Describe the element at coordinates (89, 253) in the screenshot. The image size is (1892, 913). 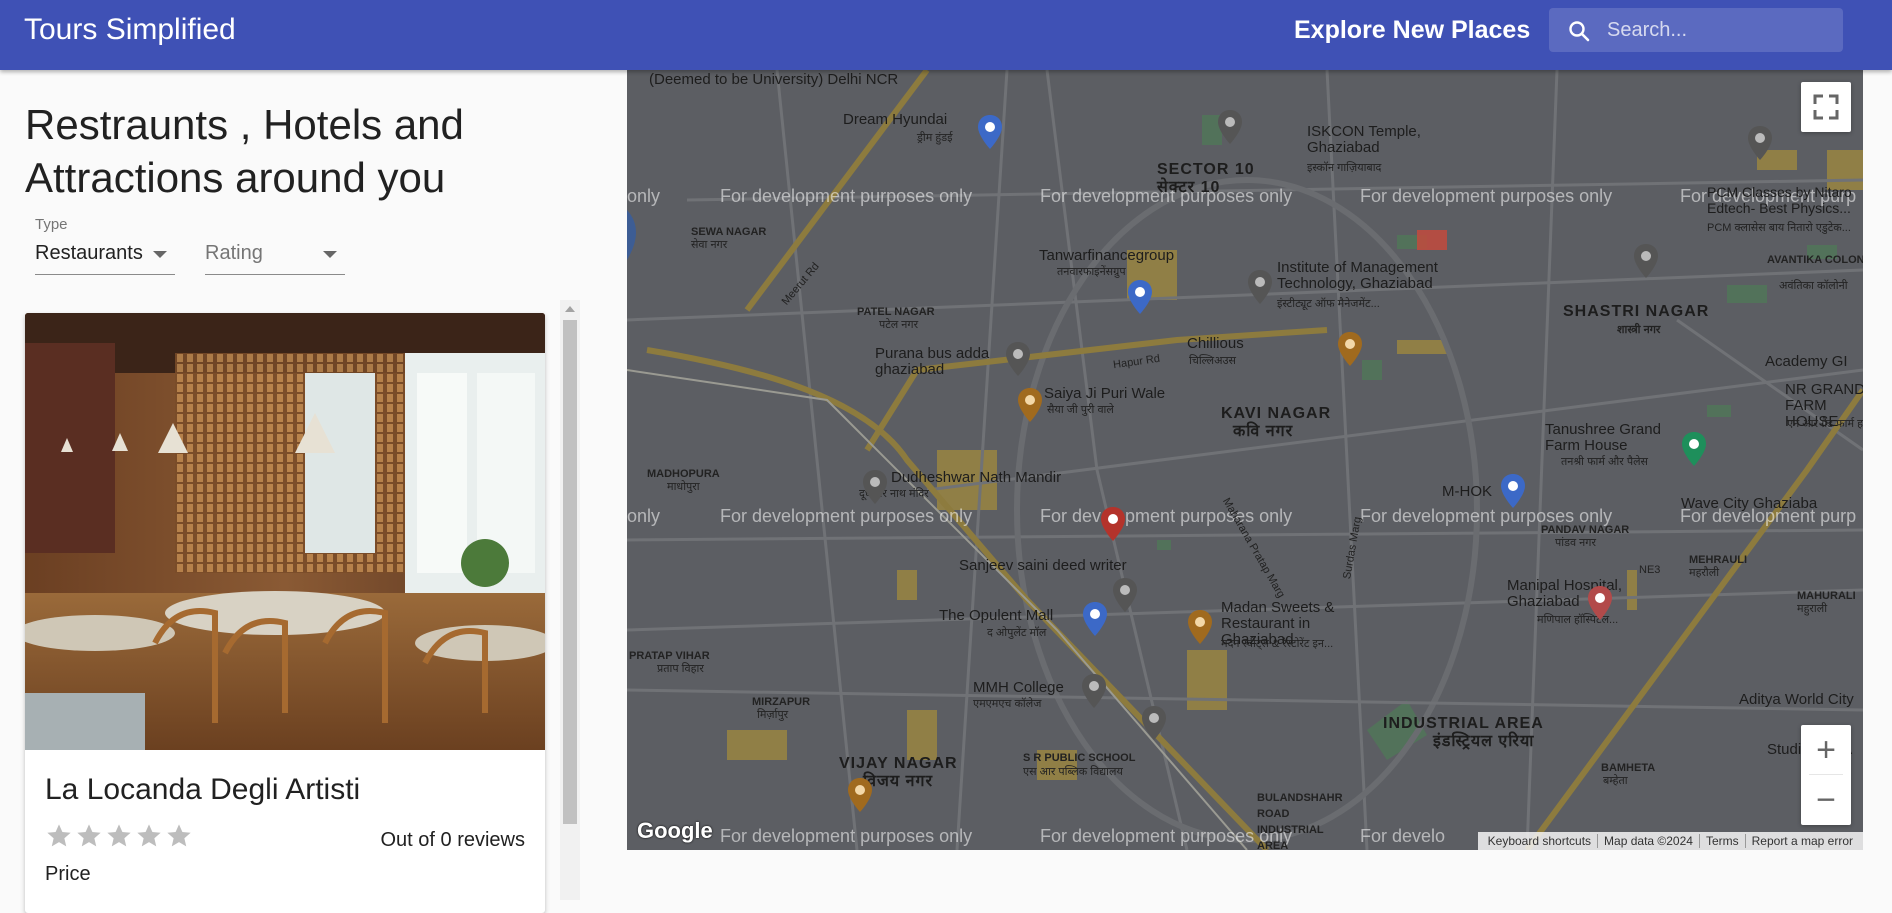
I see `type-select-value: Restaurants` at that location.